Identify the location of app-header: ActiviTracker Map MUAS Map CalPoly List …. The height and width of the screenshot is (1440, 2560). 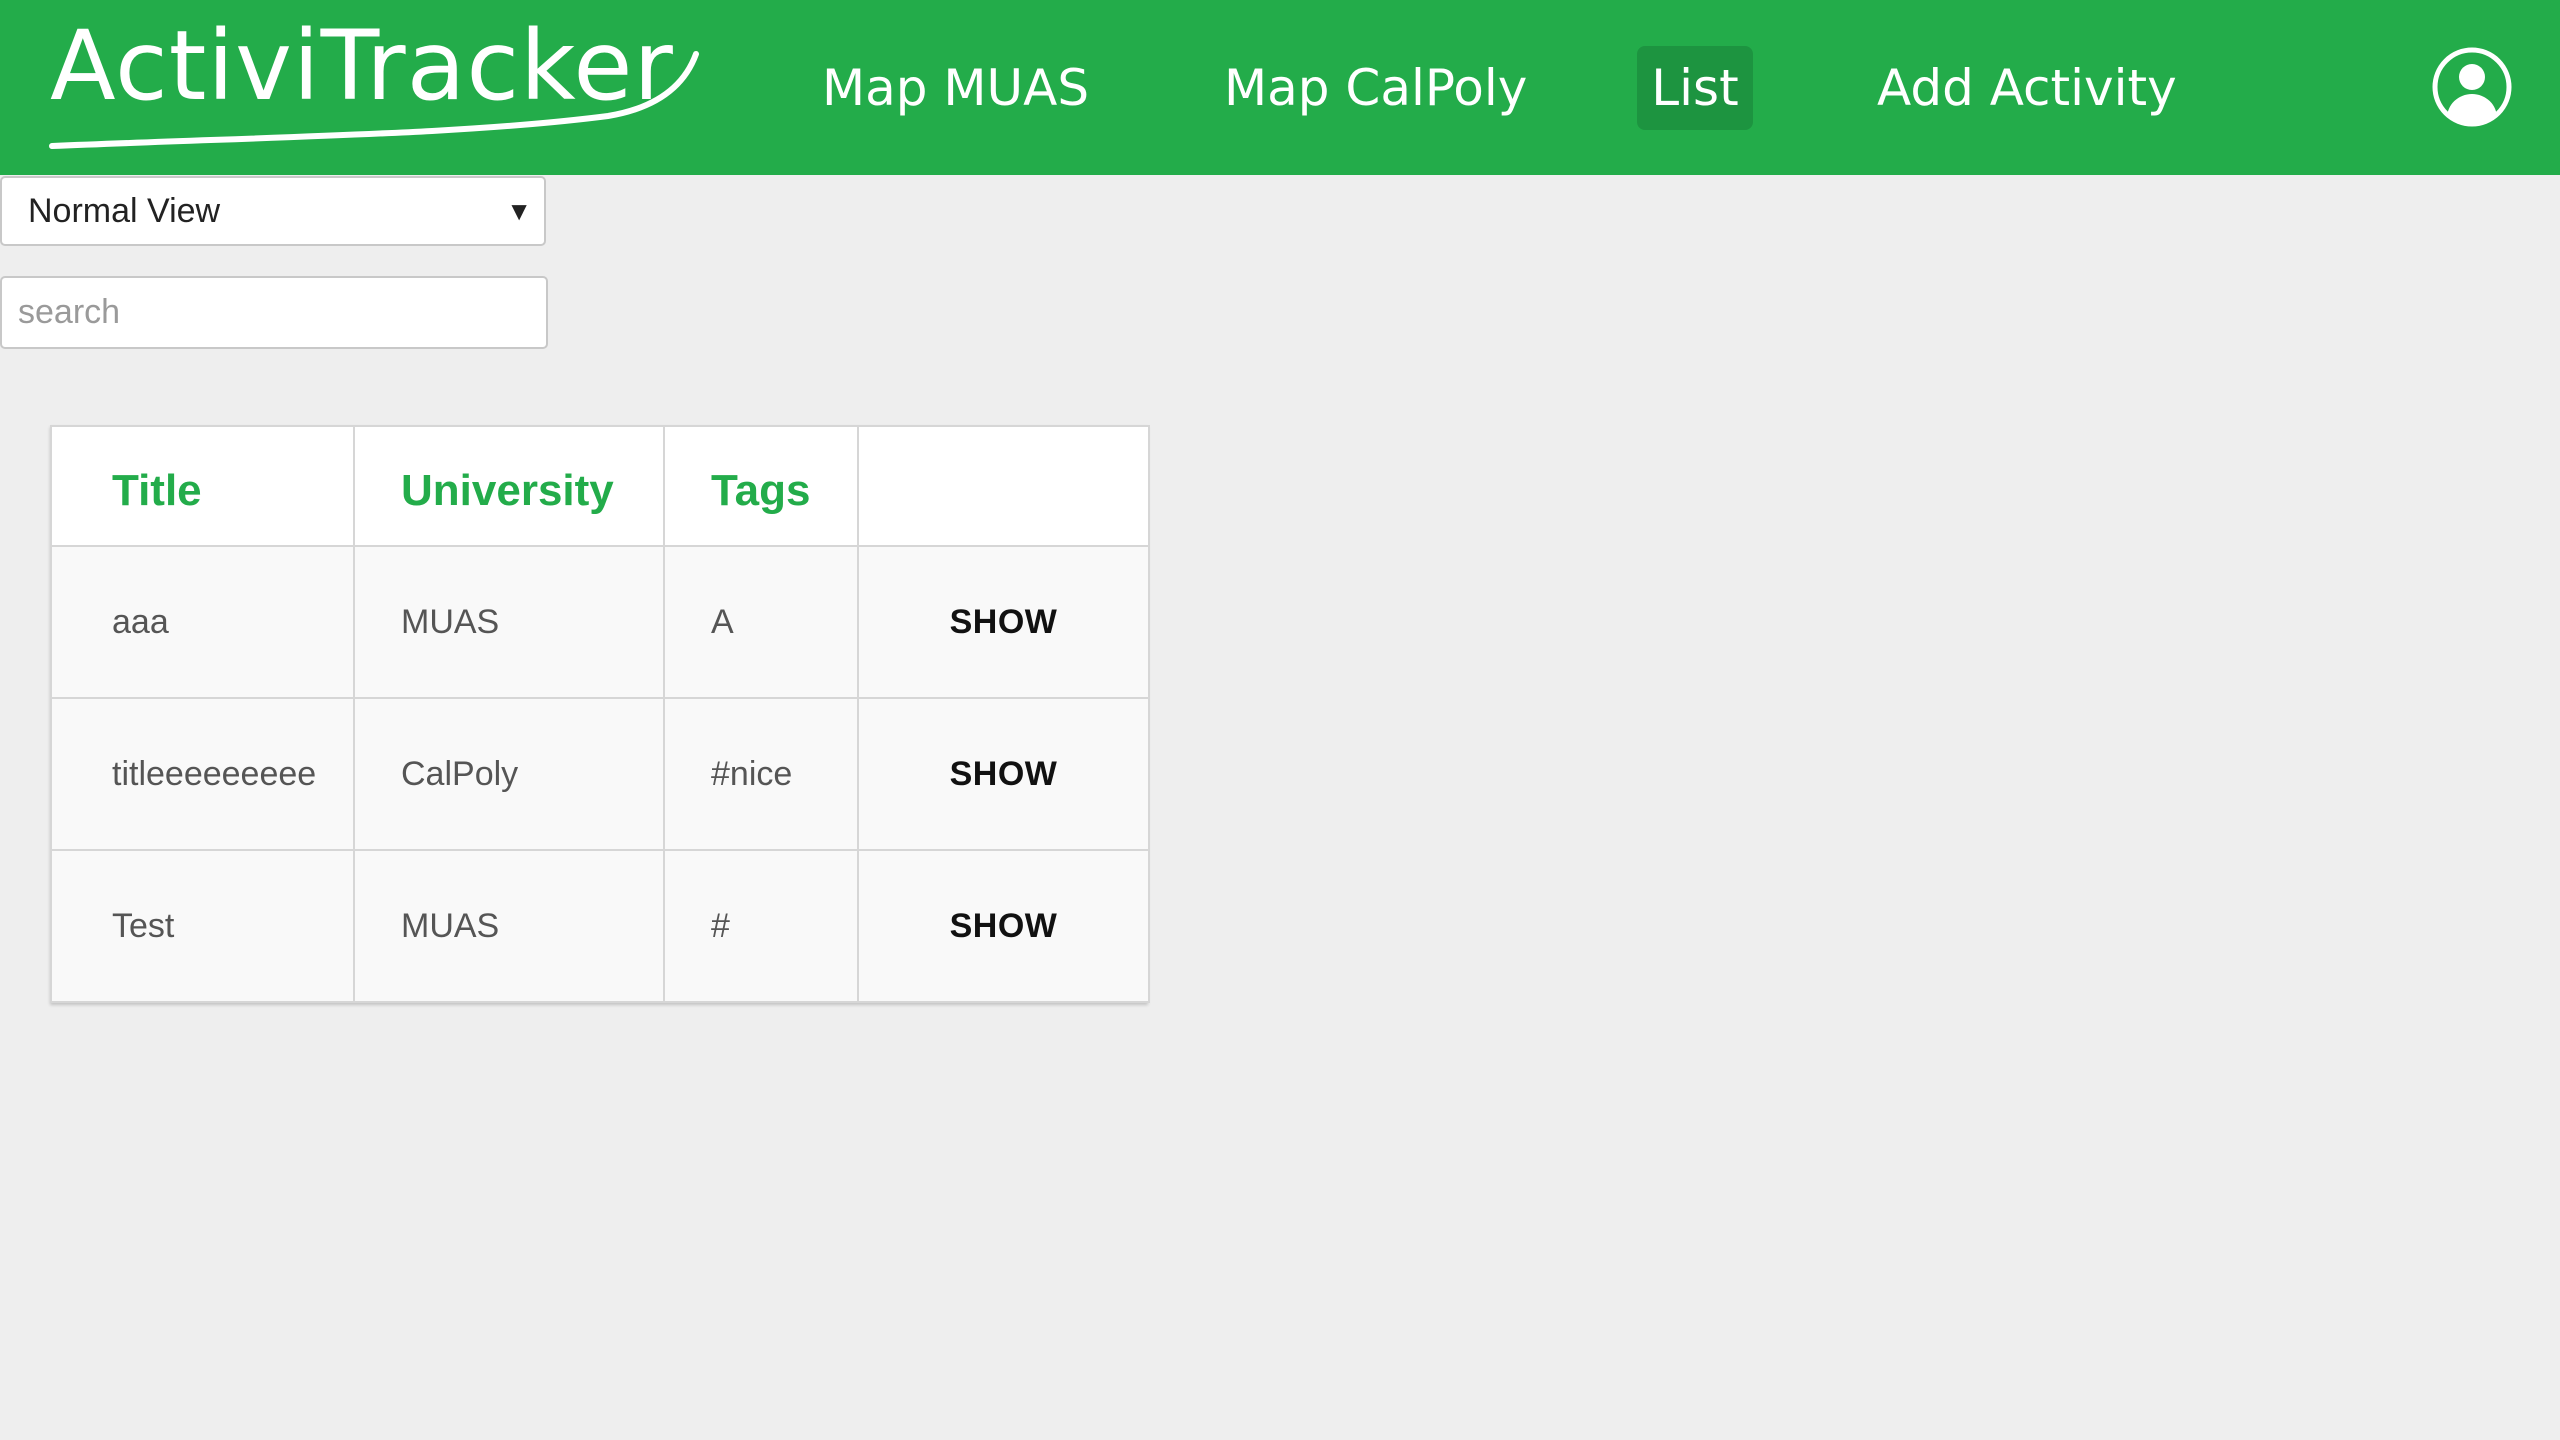
(1280, 87).